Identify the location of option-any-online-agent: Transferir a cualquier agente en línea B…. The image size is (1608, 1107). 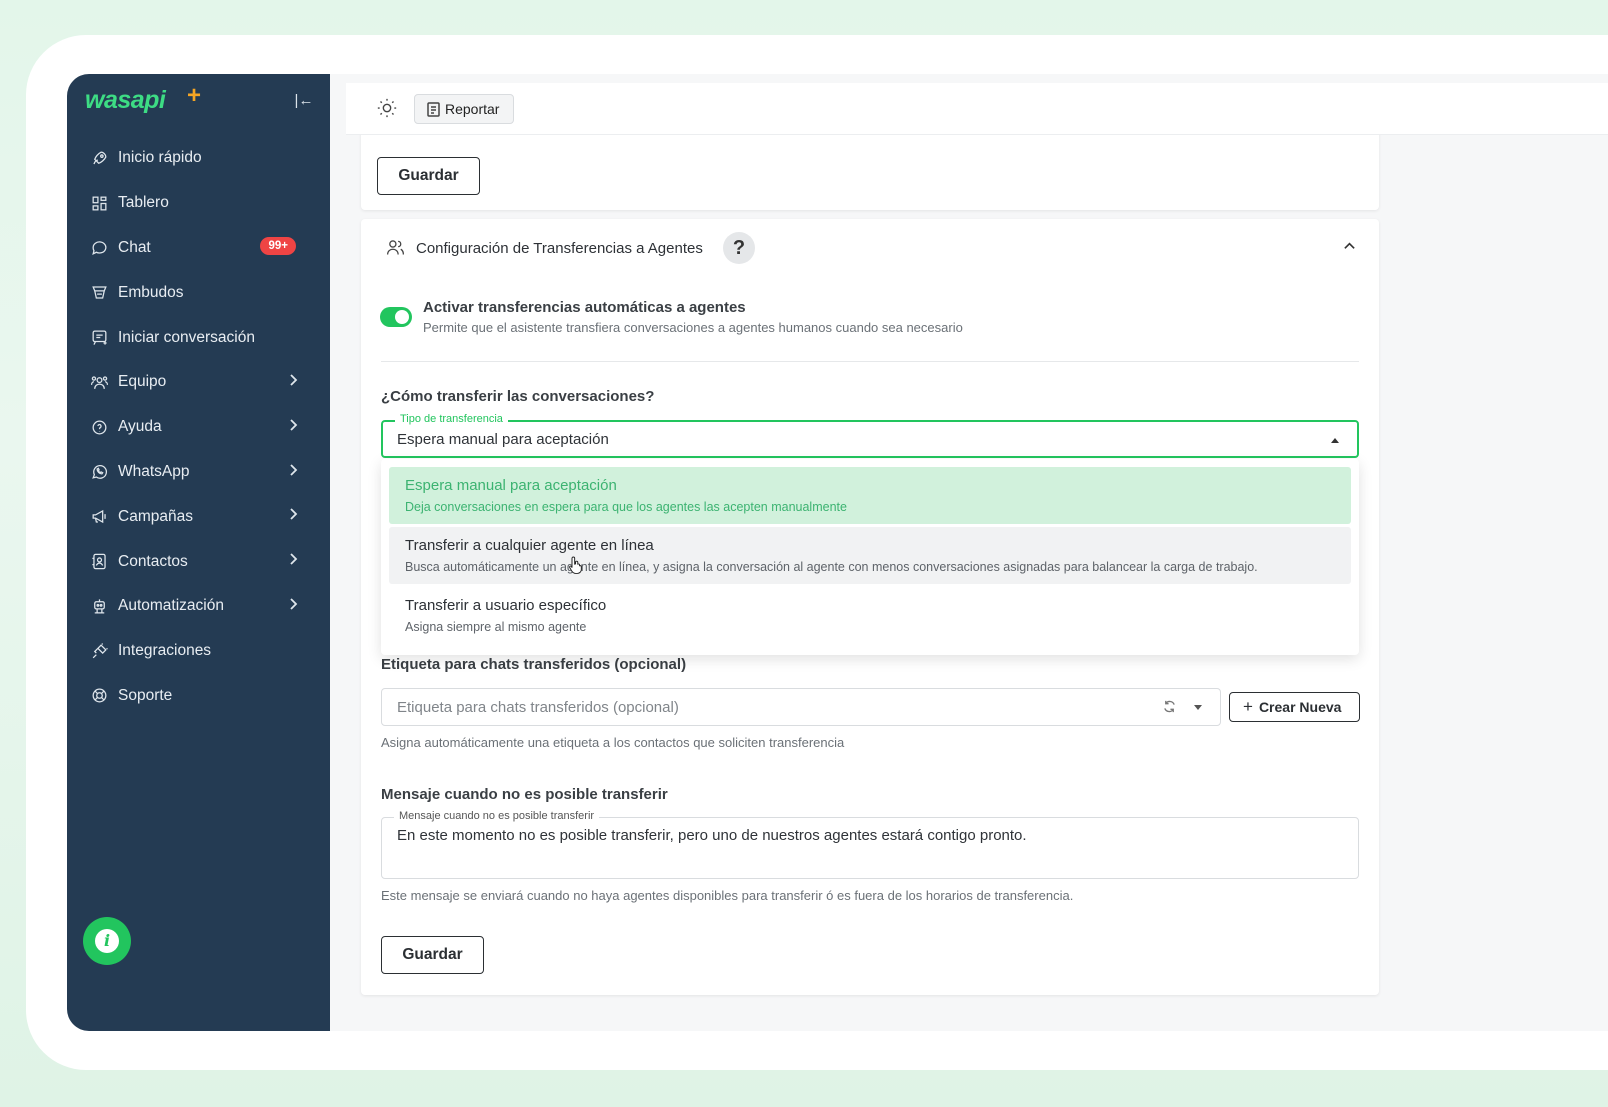
(870, 555).